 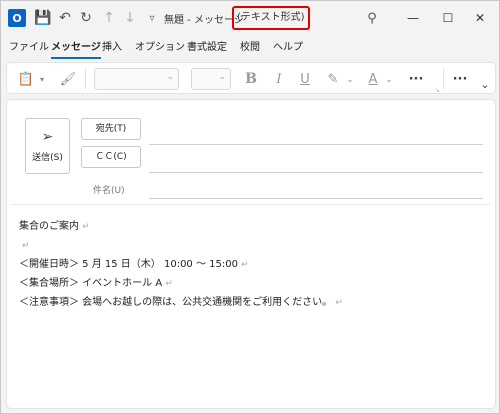 I want to click on next-item-icon: ↓, so click(x=130, y=18).